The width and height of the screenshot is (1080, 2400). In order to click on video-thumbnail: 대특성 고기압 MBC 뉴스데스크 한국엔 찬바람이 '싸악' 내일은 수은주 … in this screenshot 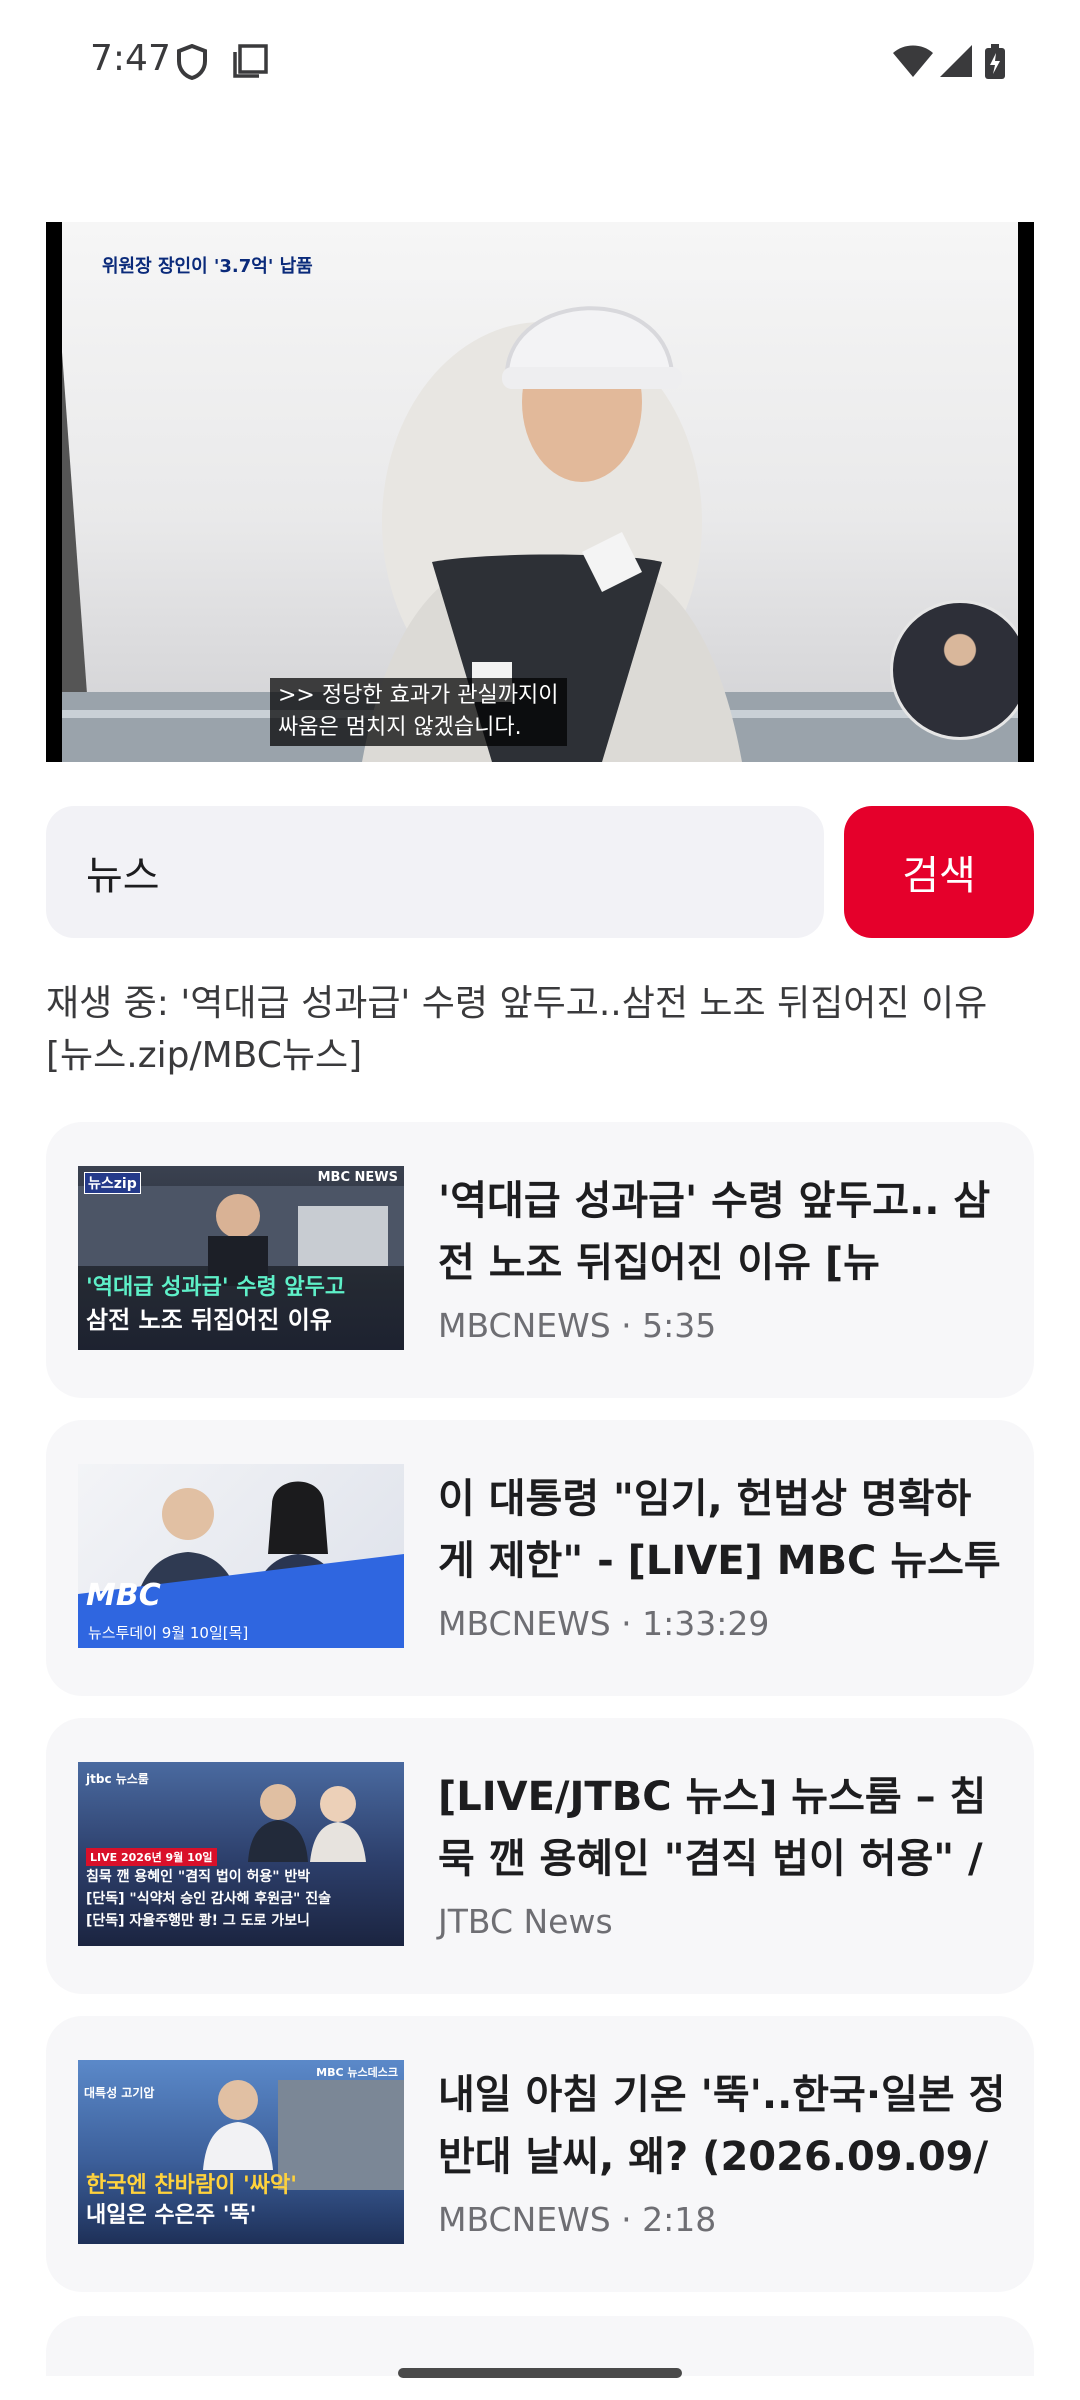, I will do `click(241, 2152)`.